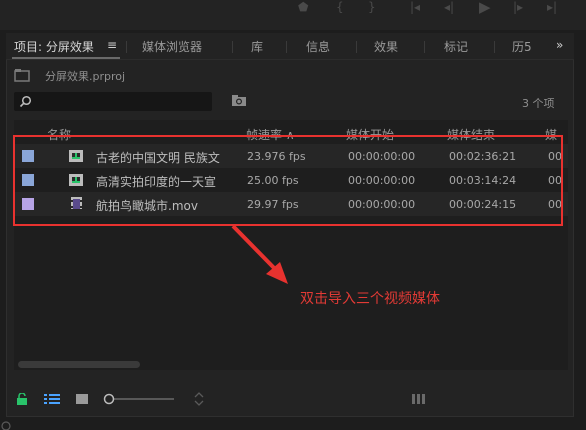  Describe the element at coordinates (85, 76) in the screenshot. I see `project-file-name: 分屏效果.prproj` at that location.